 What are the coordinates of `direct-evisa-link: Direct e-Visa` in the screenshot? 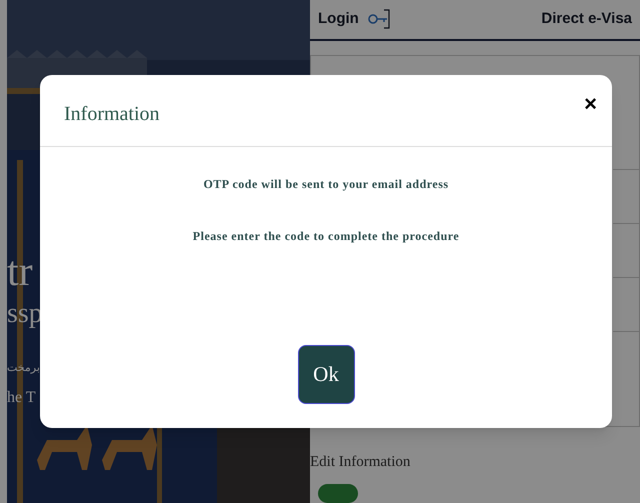 It's located at (586, 19).